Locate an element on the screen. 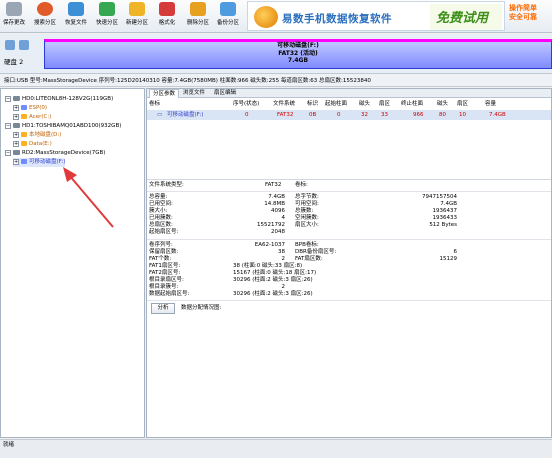 The width and height of the screenshot is (552, 458). app-logo-icon is located at coordinates (266, 17).